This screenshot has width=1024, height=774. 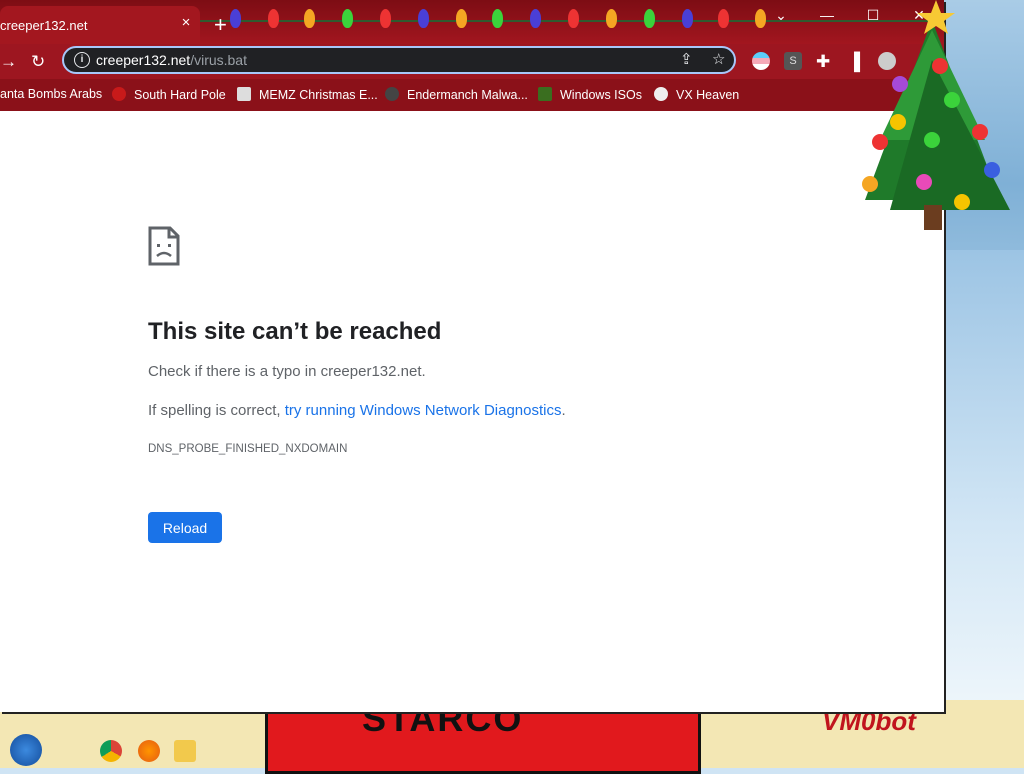 I want to click on bookmark-item: Windows ISOs, so click(x=590, y=94).